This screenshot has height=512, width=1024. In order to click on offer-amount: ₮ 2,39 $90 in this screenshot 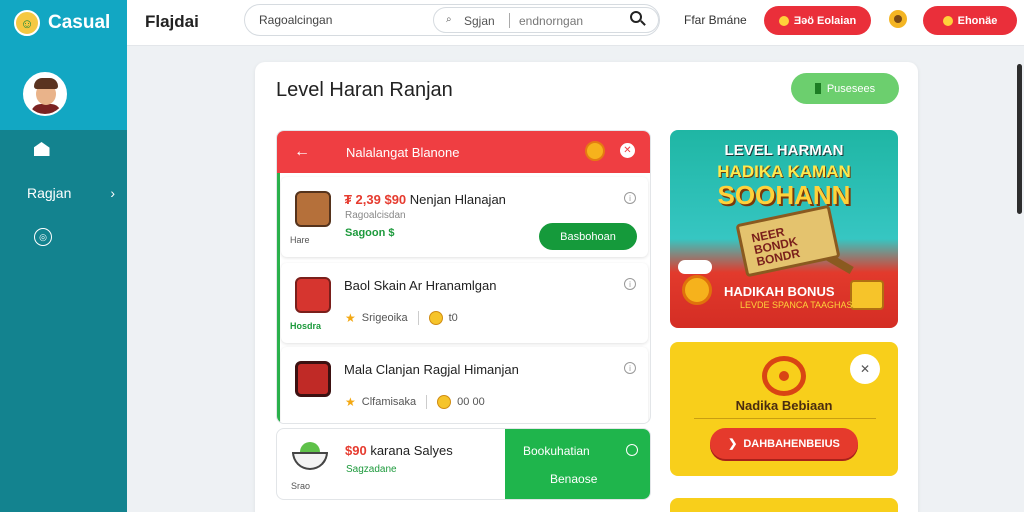, I will do `click(375, 199)`.